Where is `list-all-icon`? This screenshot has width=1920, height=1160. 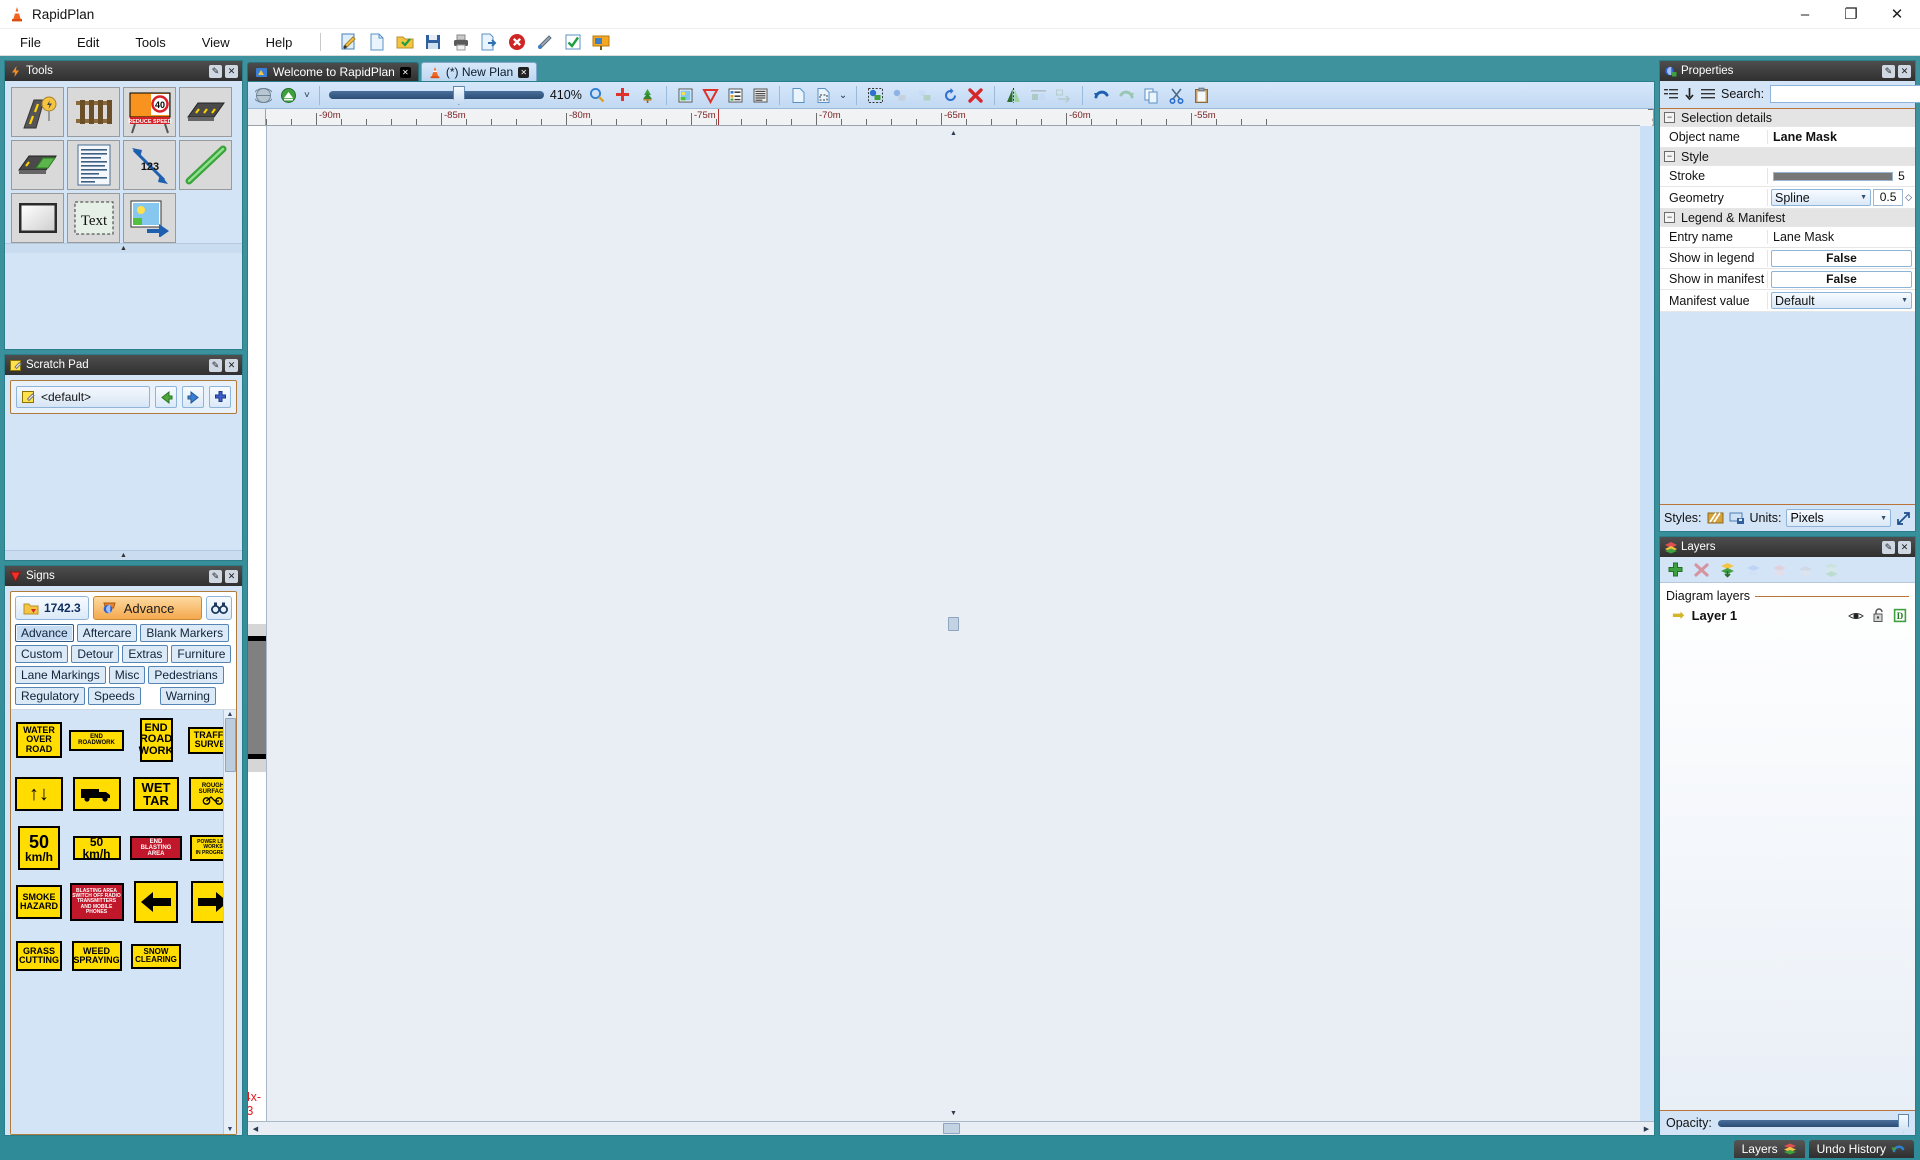 list-all-icon is located at coordinates (1708, 94).